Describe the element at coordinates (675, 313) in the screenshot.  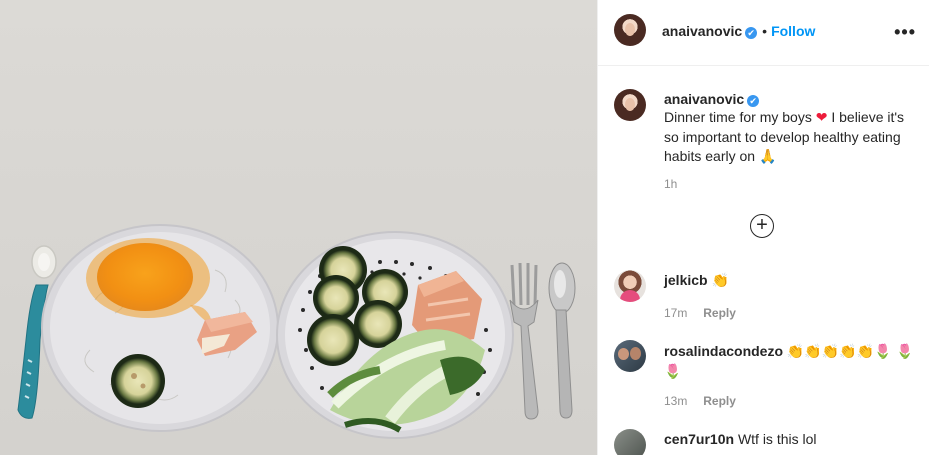
I see `comment-timestamp: 17m` at that location.